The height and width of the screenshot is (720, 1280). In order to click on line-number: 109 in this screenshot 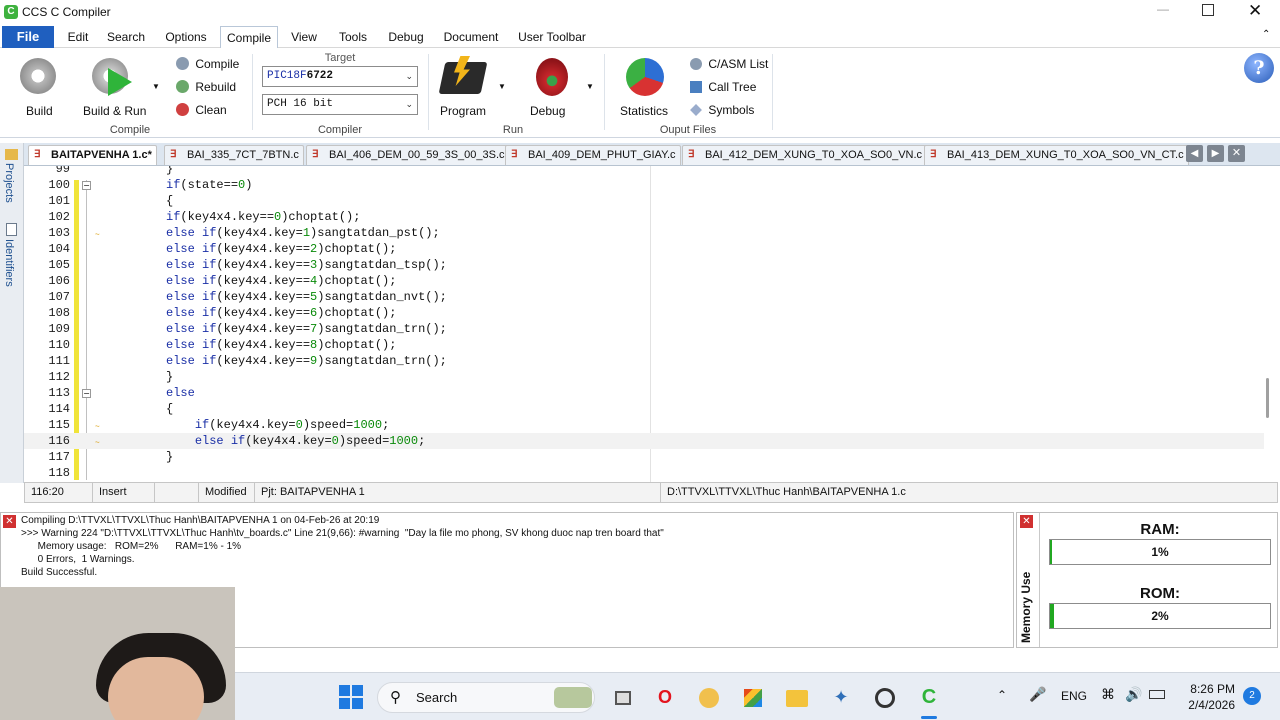, I will do `click(59, 329)`.